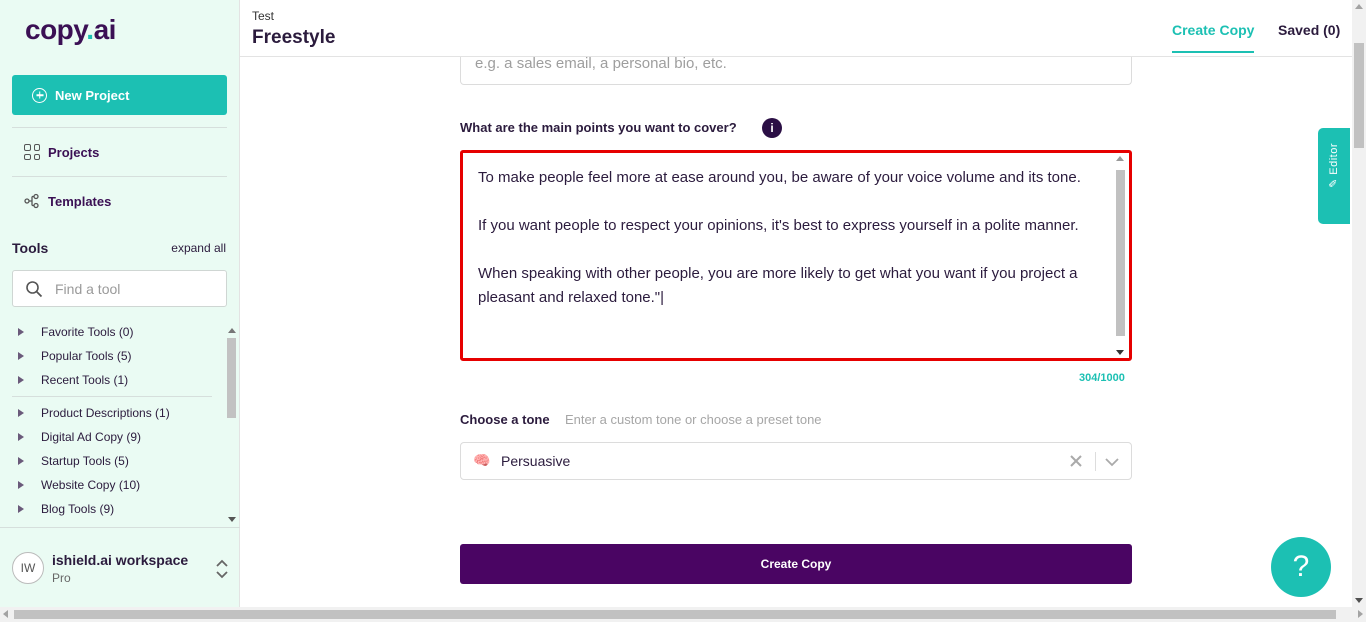 The width and height of the screenshot is (1366, 622). Describe the element at coordinates (34, 288) in the screenshot. I see `search-icon` at that location.